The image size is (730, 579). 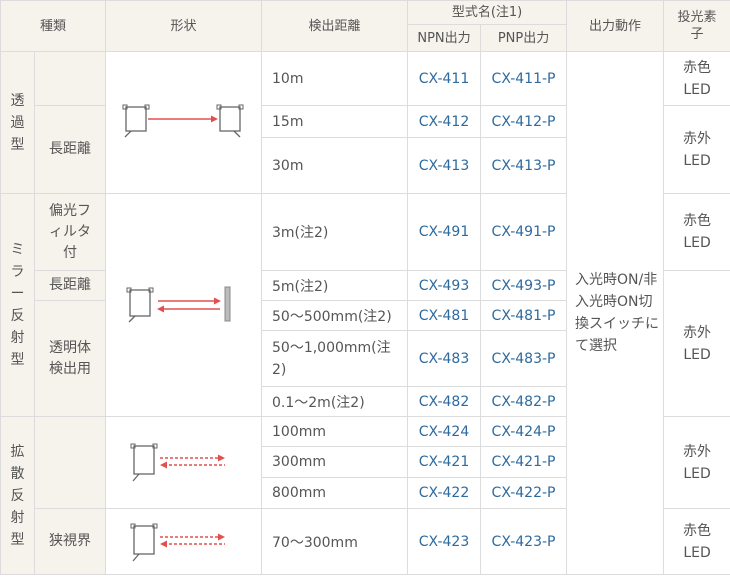 I want to click on model-npn-link: CX-411, so click(x=444, y=78).